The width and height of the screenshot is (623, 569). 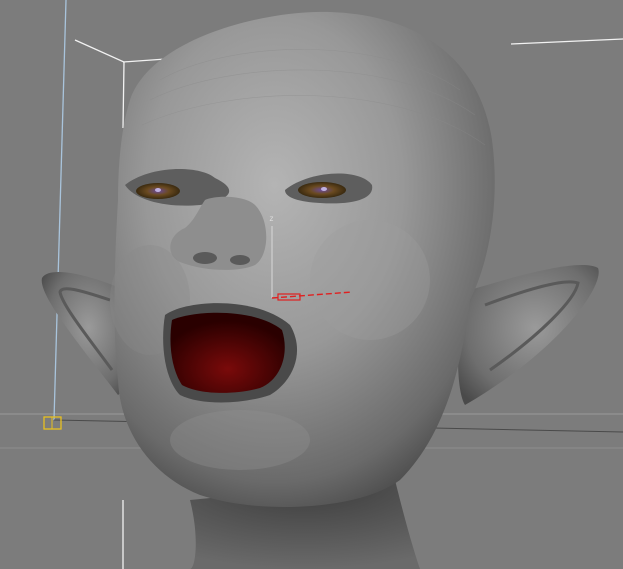 What do you see at coordinates (158, 190) in the screenshot?
I see `left-eye-highlight` at bounding box center [158, 190].